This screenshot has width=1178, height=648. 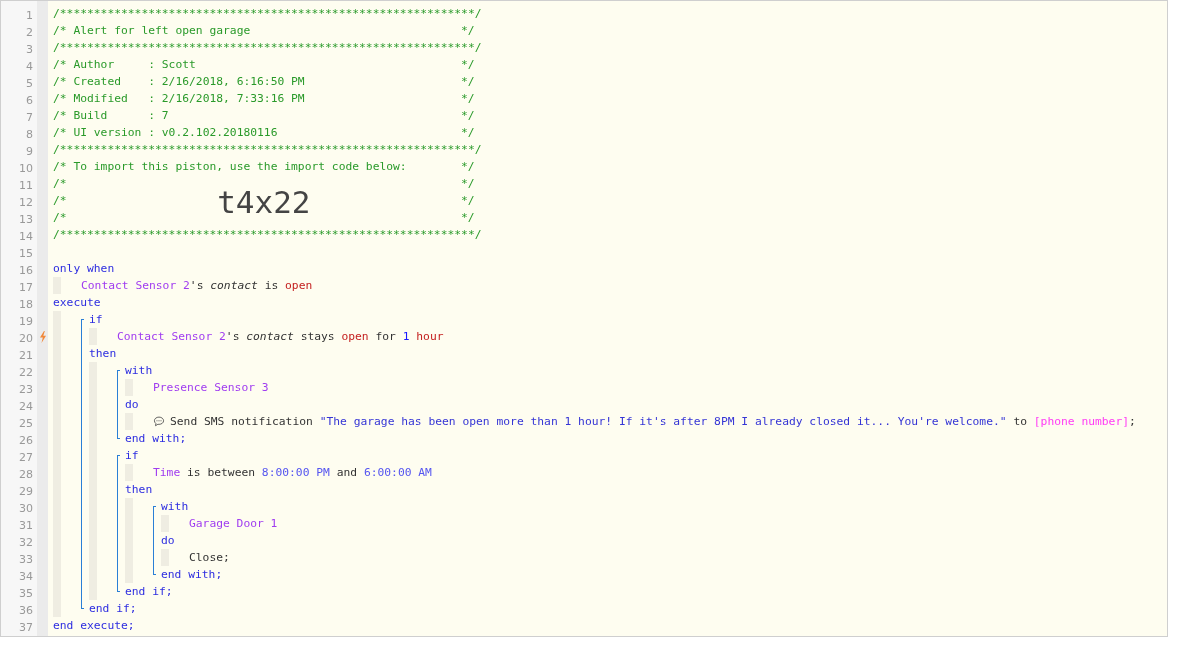 What do you see at coordinates (26, 338) in the screenshot?
I see `line-number: 20` at bounding box center [26, 338].